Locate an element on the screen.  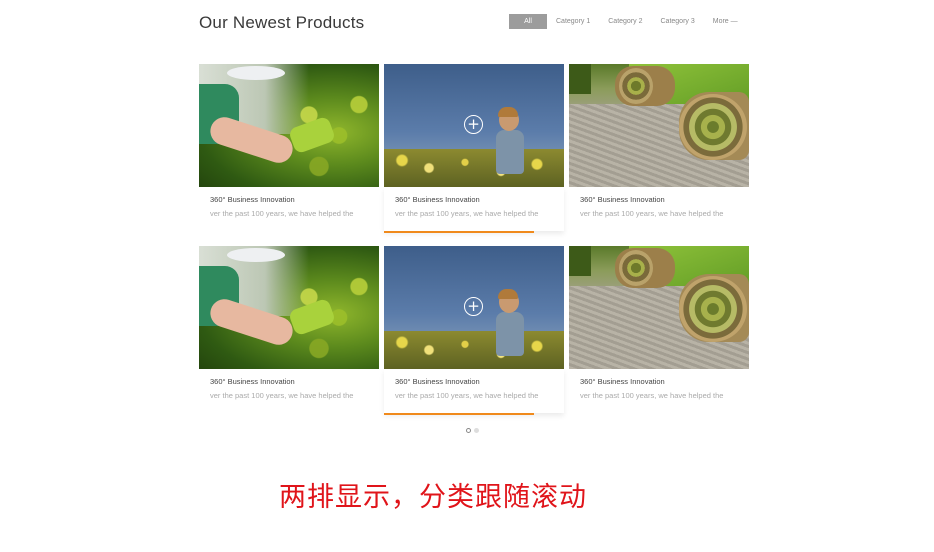
filter-category-1: Category 1 is located at coordinates (573, 21).